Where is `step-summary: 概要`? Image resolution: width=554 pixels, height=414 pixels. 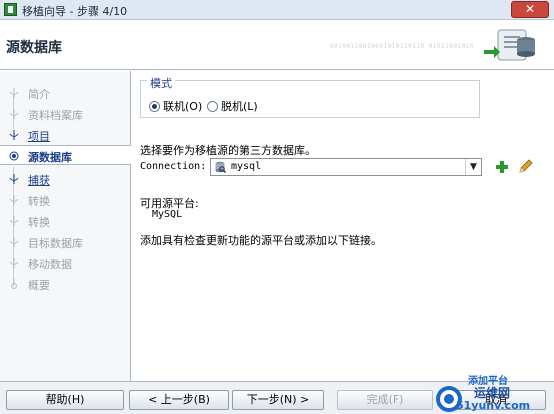
step-summary: 概要 is located at coordinates (65, 284).